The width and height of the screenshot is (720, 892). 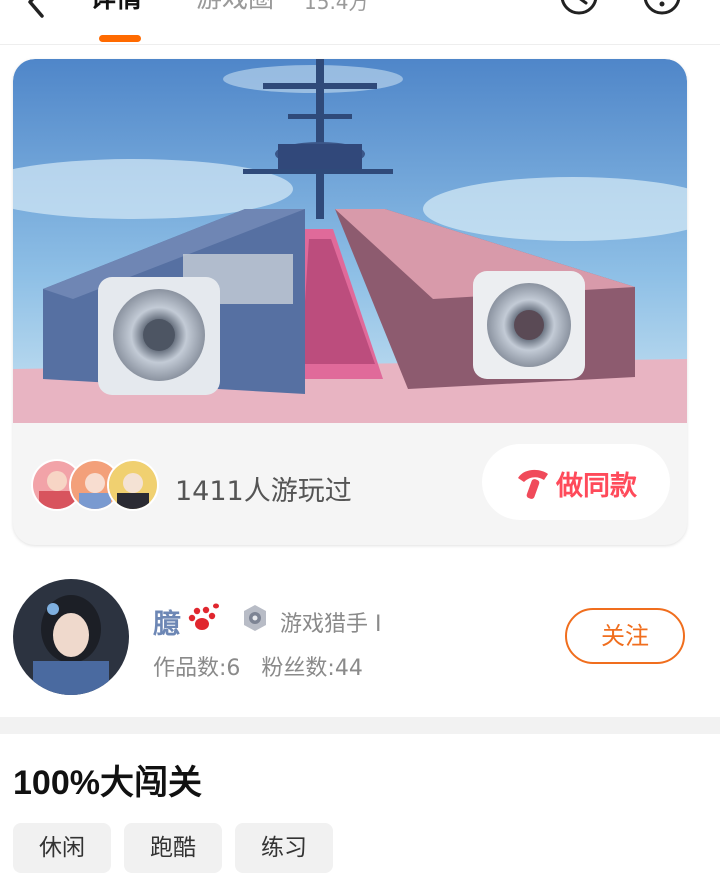 I want to click on back-icon, so click(x=38, y=9).